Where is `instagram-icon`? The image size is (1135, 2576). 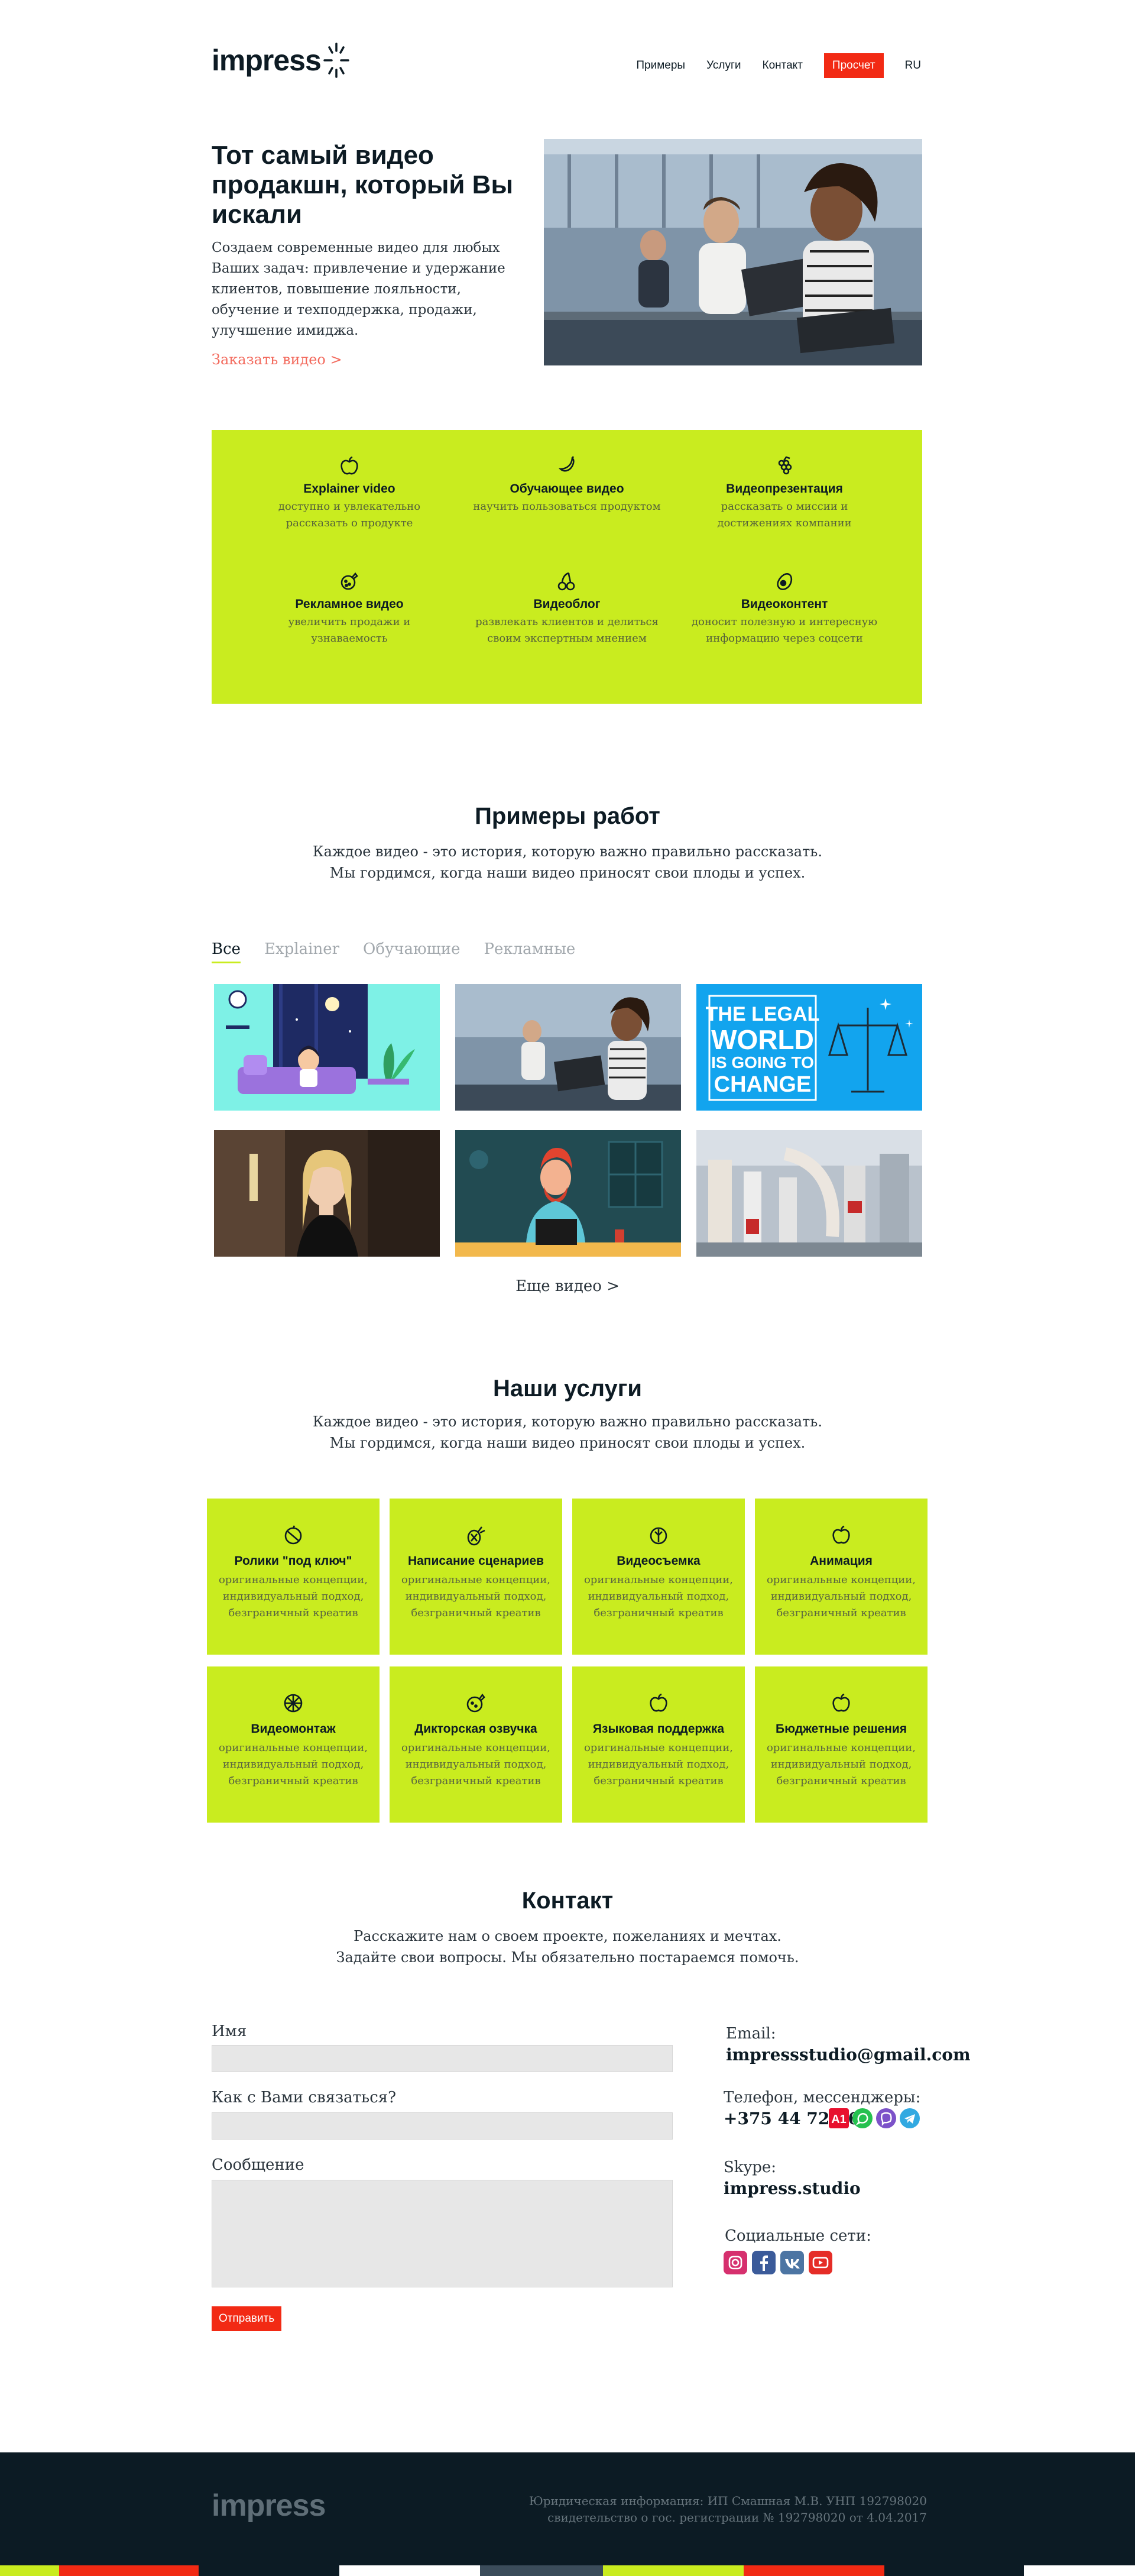 instagram-icon is located at coordinates (735, 2263).